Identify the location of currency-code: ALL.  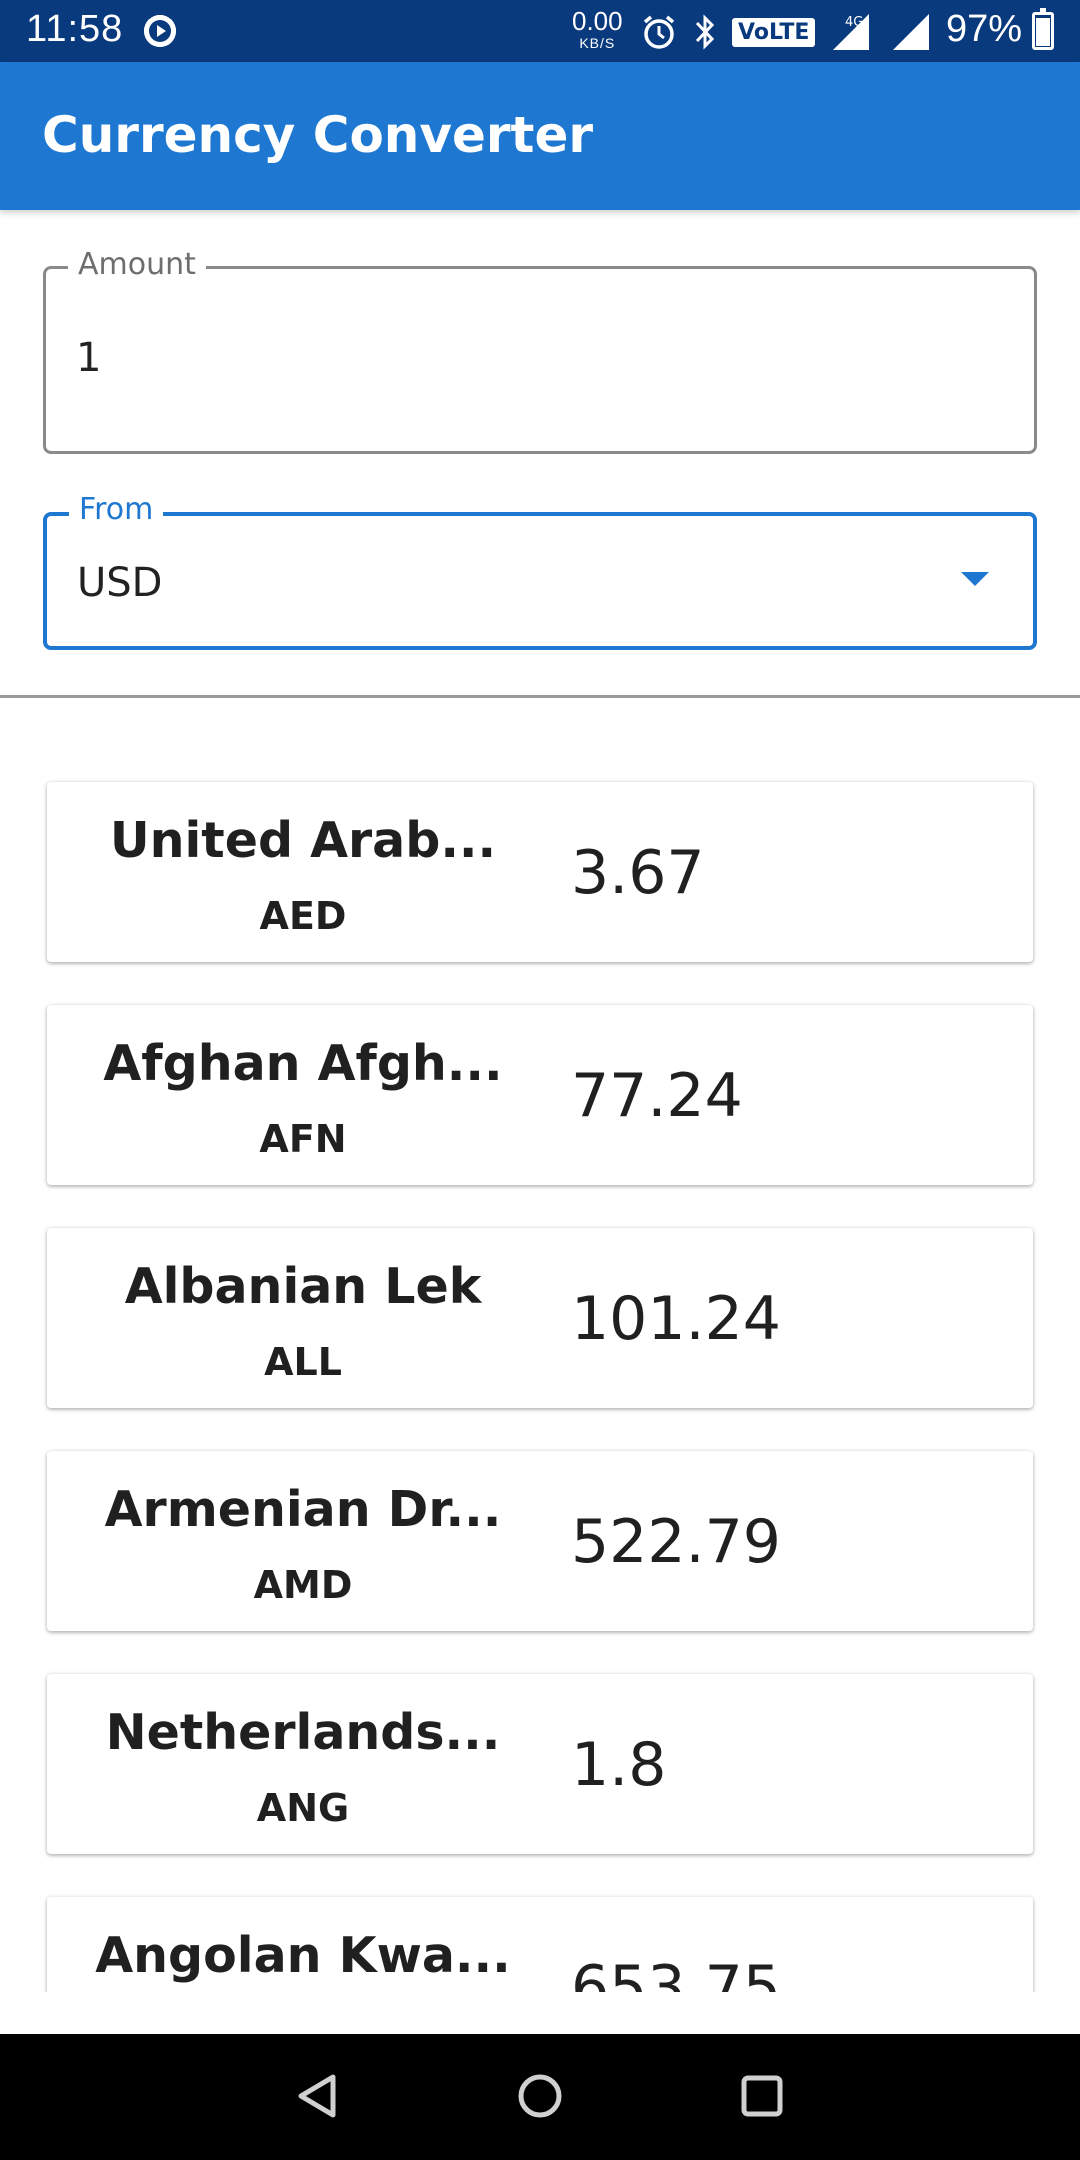
(303, 1362).